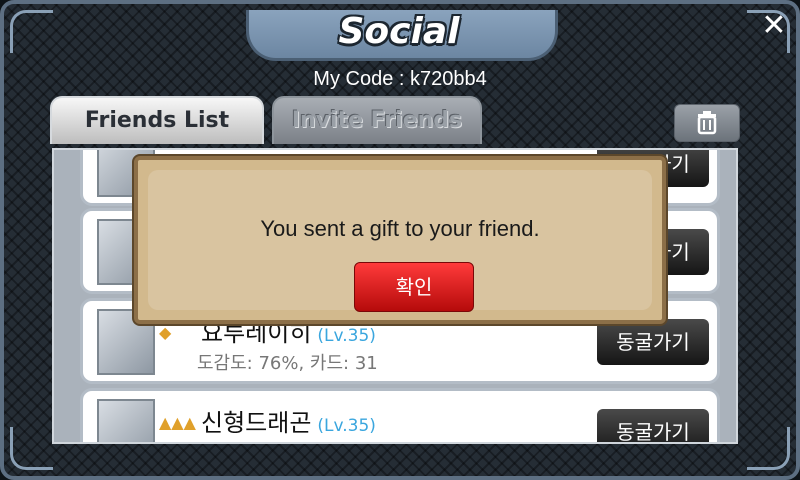 The height and width of the screenshot is (480, 800). I want to click on tab-invite-friends: Invite Friends, so click(377, 120).